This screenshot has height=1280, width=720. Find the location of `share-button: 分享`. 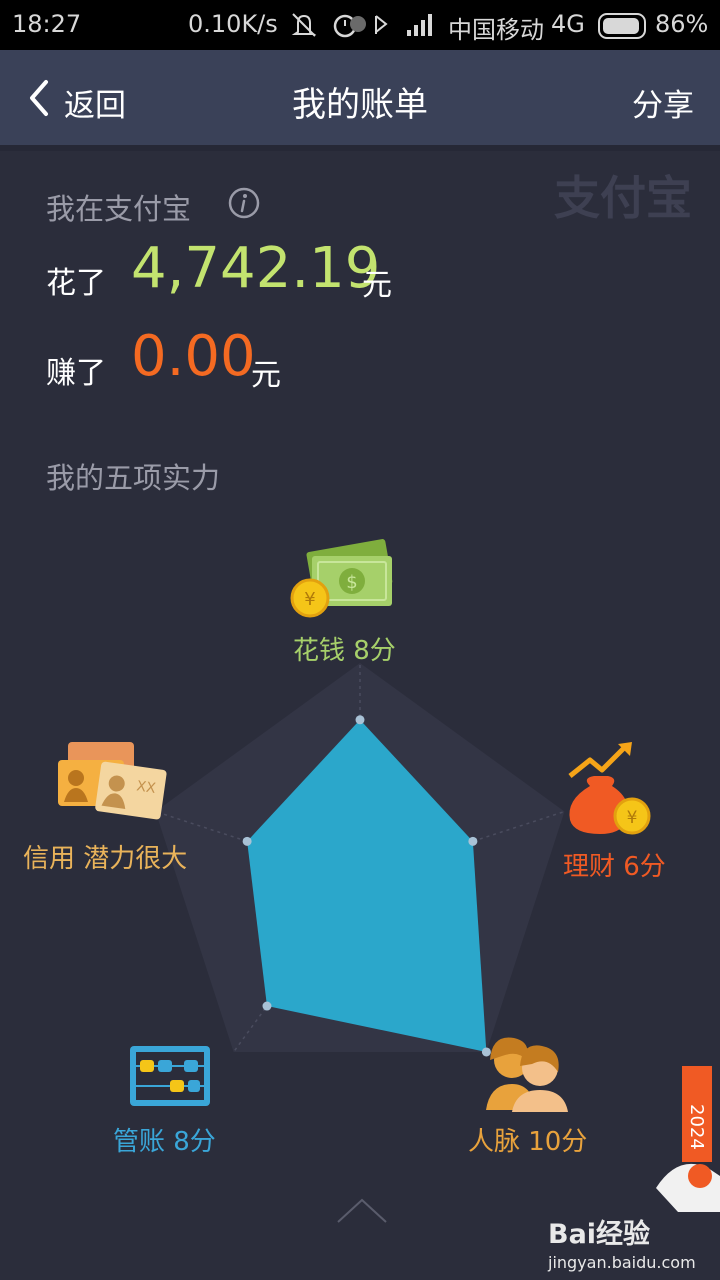

share-button: 分享 is located at coordinates (663, 102).